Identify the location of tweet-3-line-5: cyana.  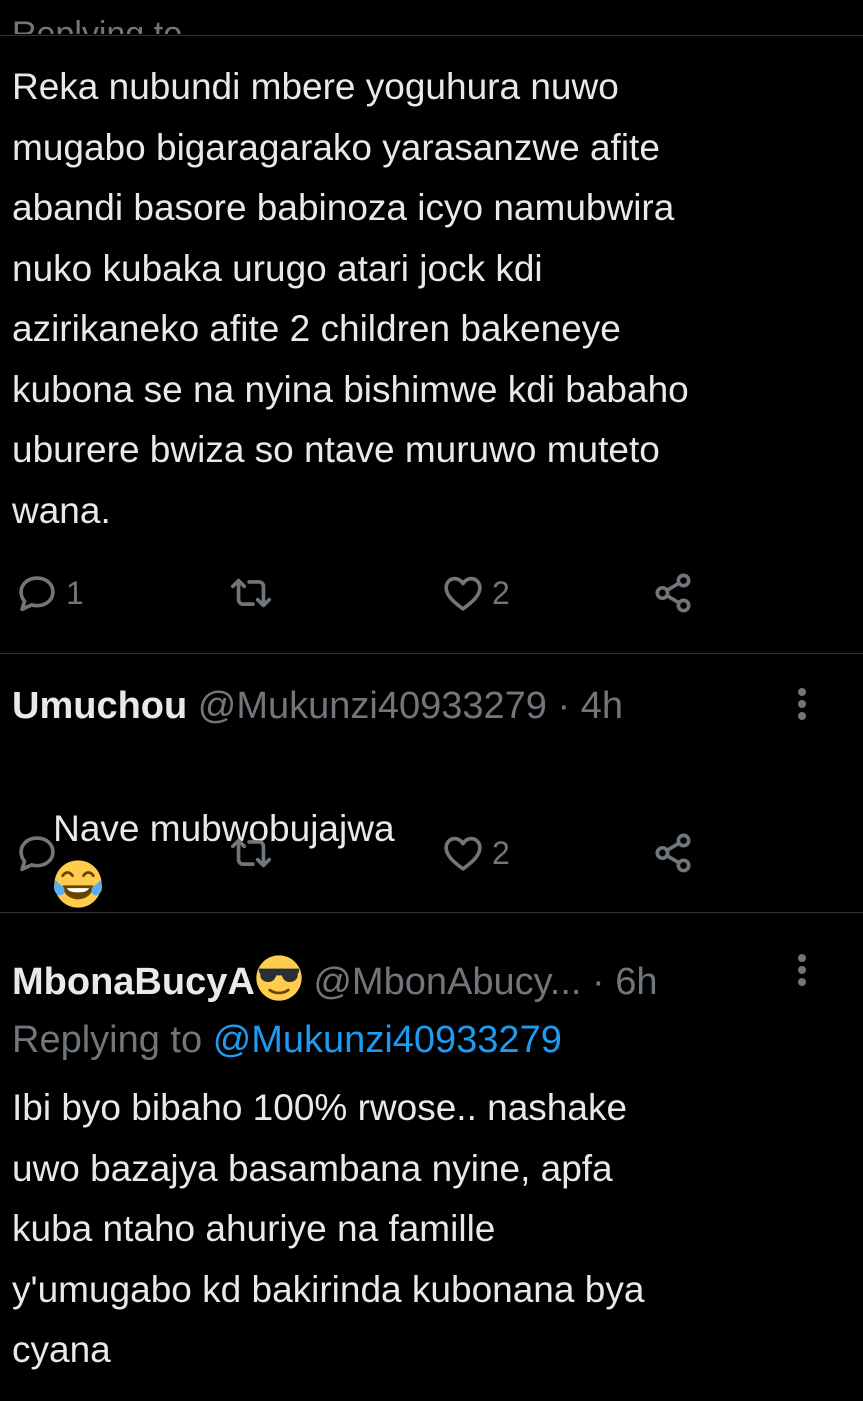
(61, 1349).